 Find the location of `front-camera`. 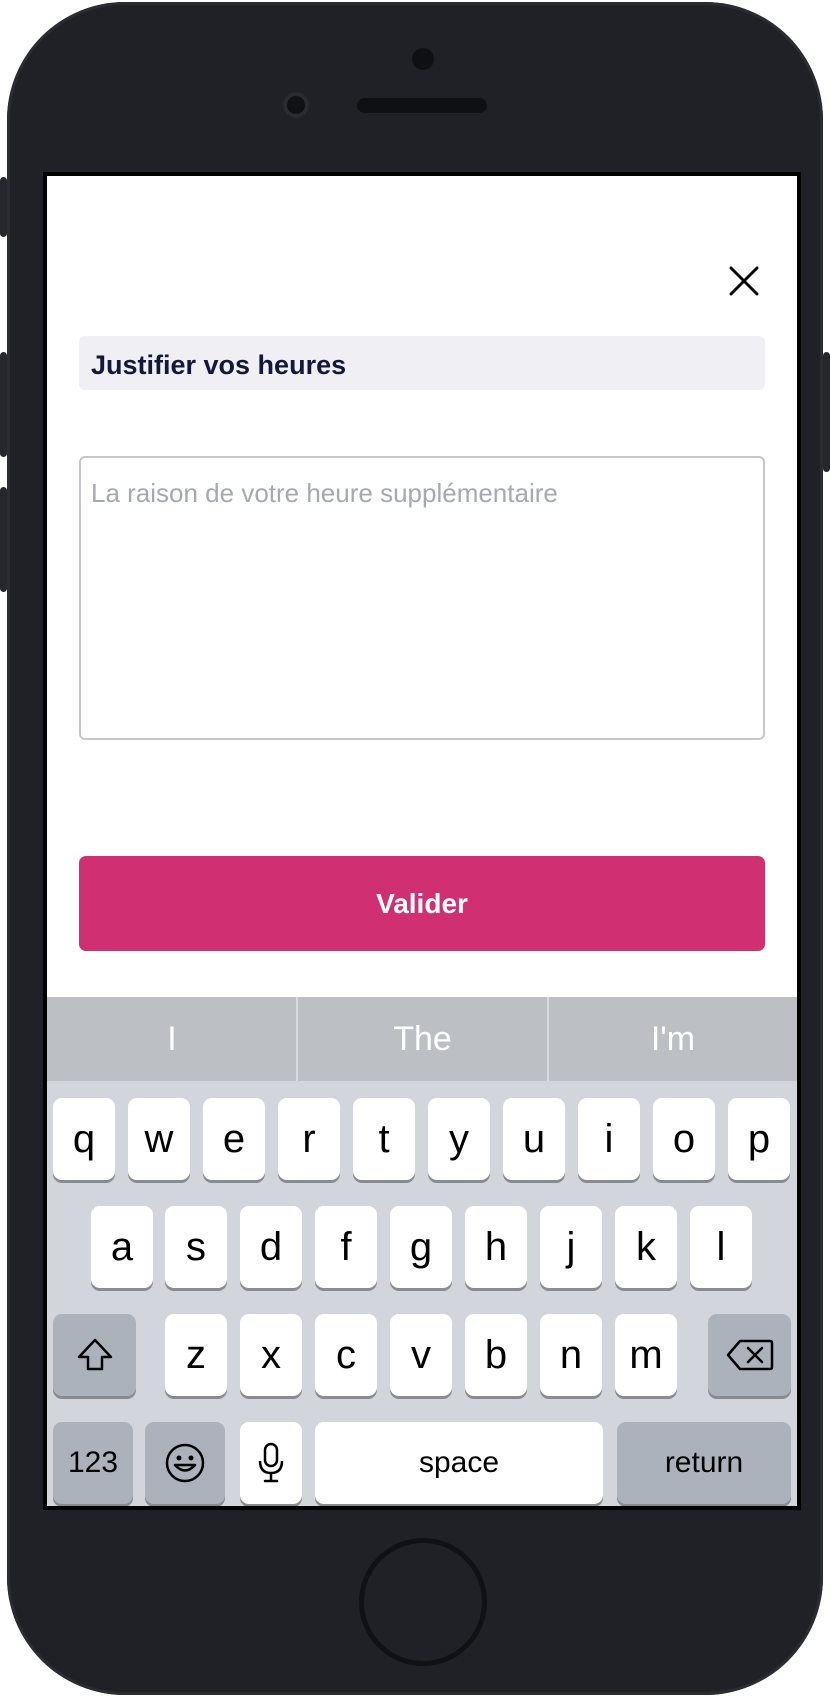

front-camera is located at coordinates (296, 105).